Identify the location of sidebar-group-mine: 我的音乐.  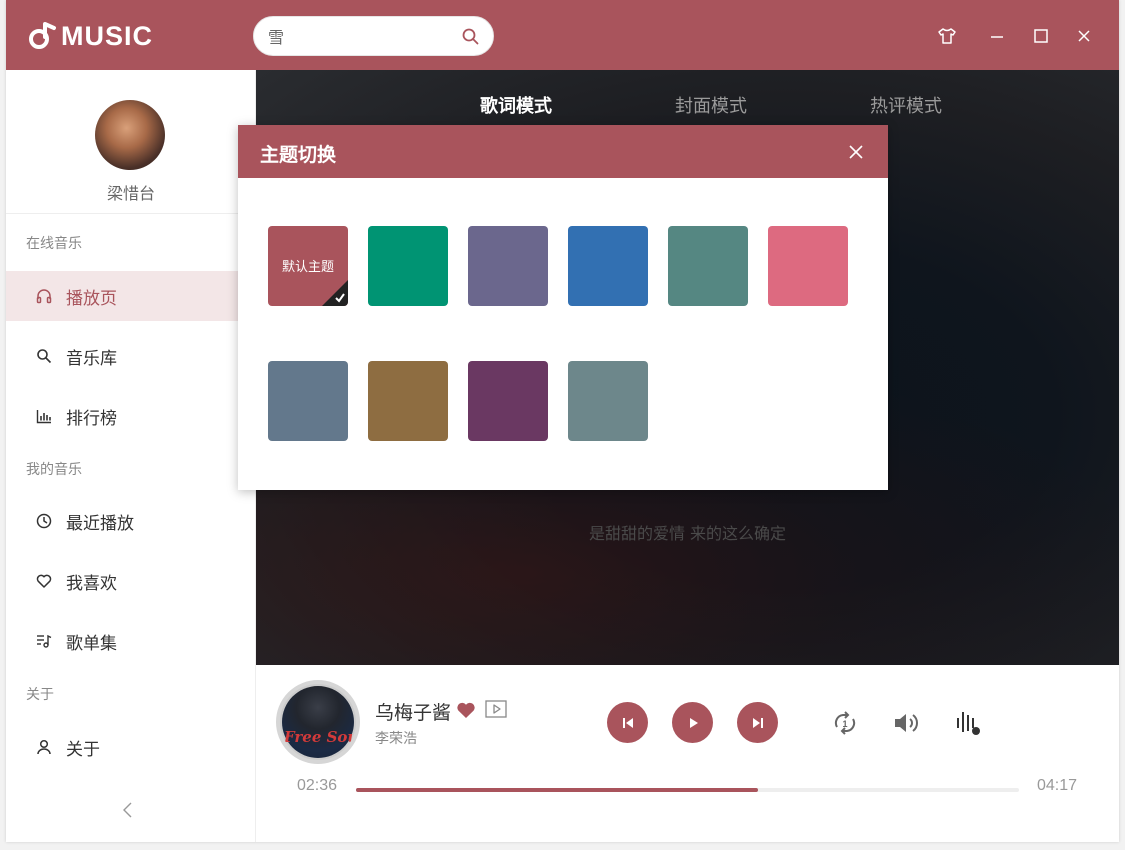
(54, 470).